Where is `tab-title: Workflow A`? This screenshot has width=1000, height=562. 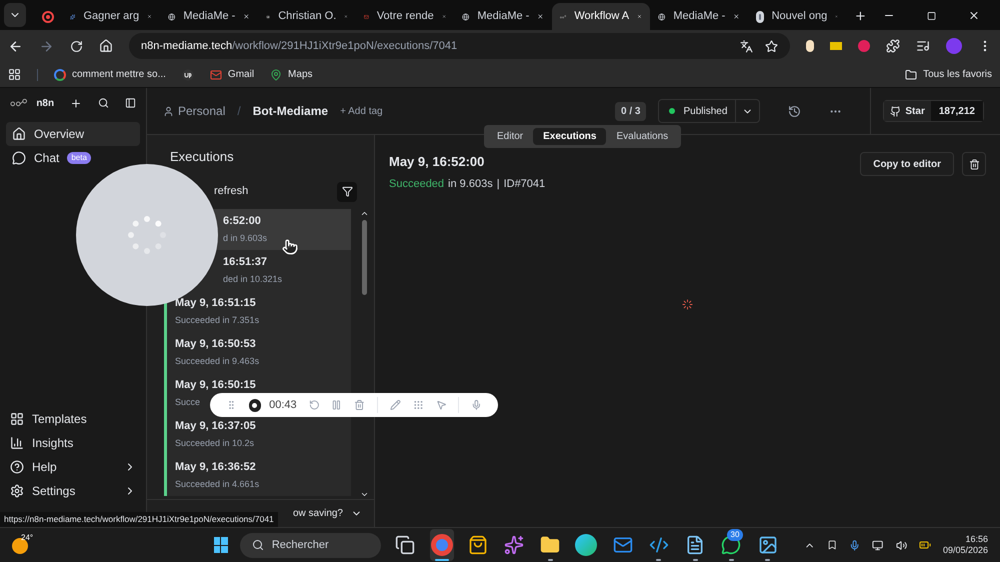
tab-title: Workflow A is located at coordinates (602, 16).